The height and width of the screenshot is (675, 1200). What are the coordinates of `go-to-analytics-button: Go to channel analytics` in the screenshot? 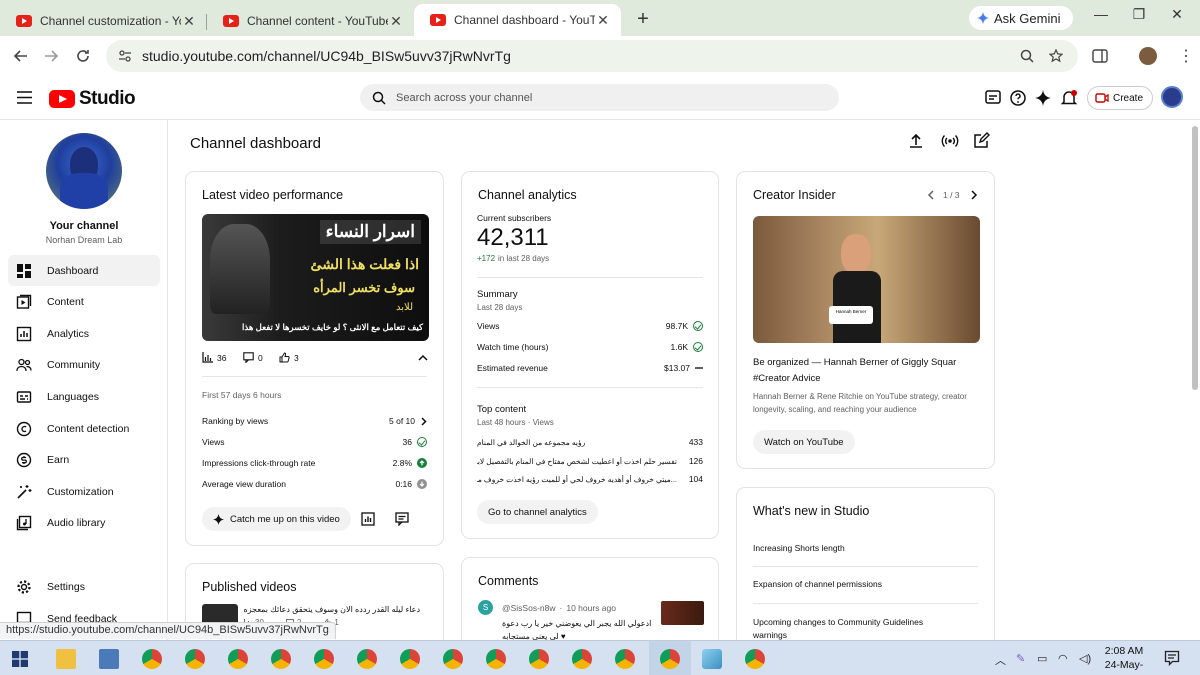 It's located at (537, 512).